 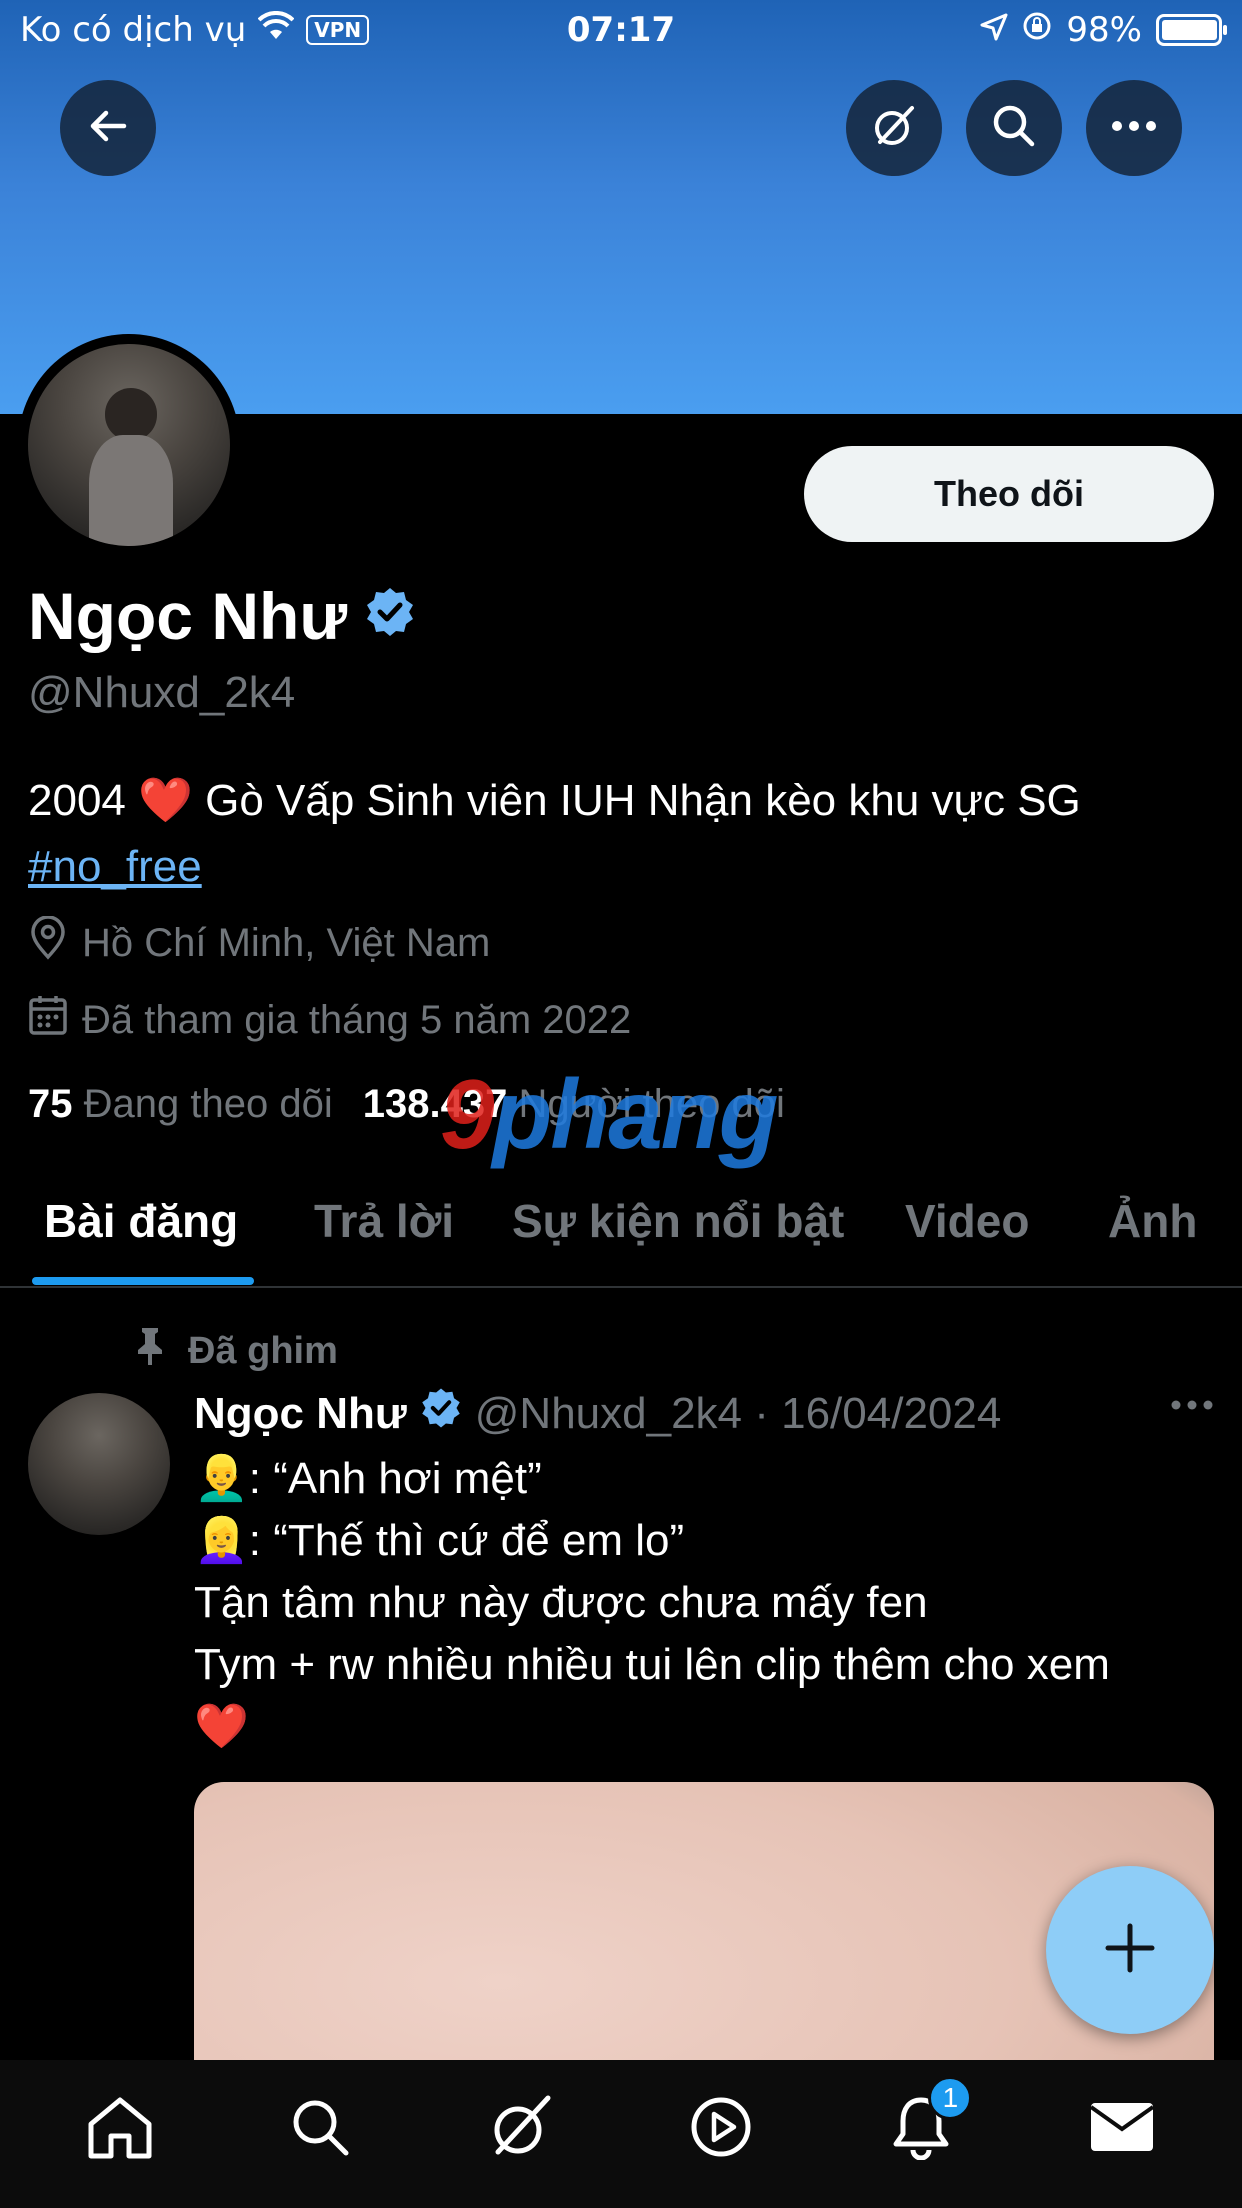 I want to click on play-circle-icon, so click(x=721, y=2129).